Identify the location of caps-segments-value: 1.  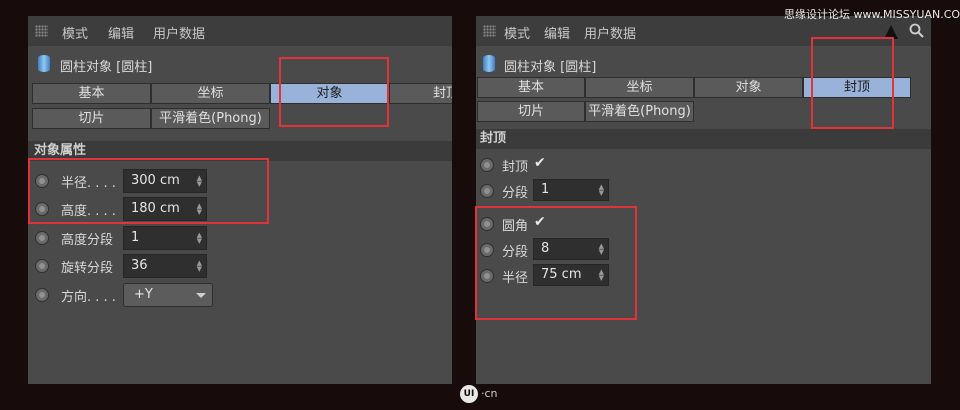
(545, 189).